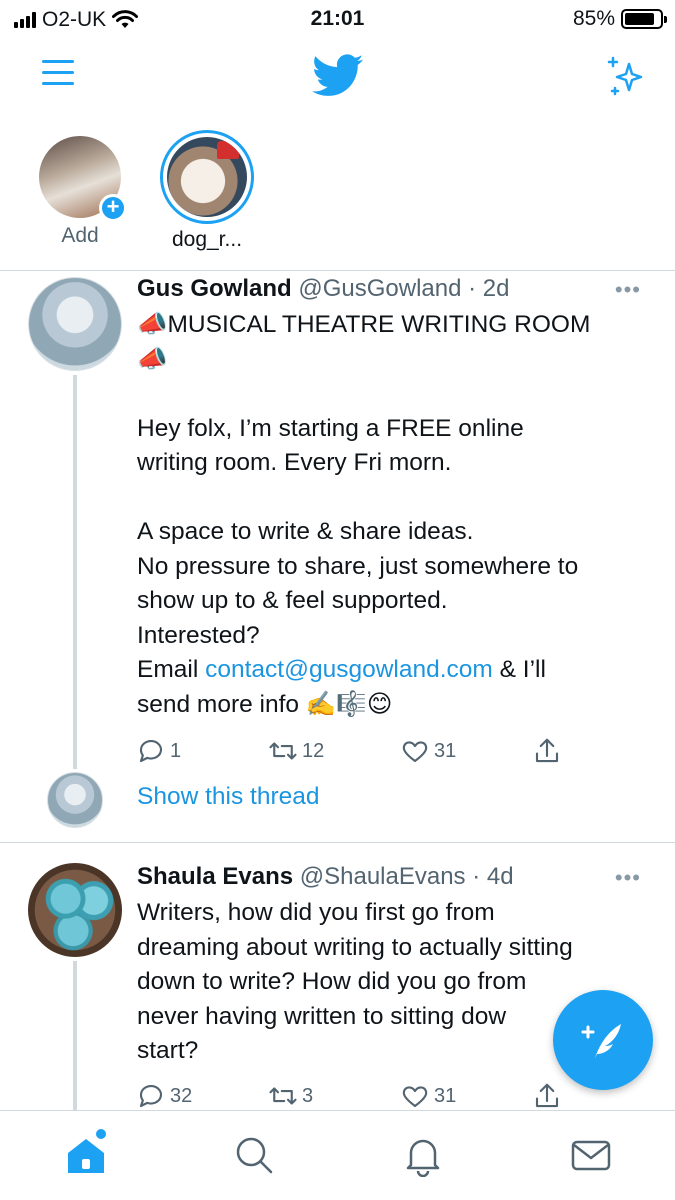 Image resolution: width=675 pixels, height=1200 pixels. I want to click on fleet-add: + Add, so click(80, 188).